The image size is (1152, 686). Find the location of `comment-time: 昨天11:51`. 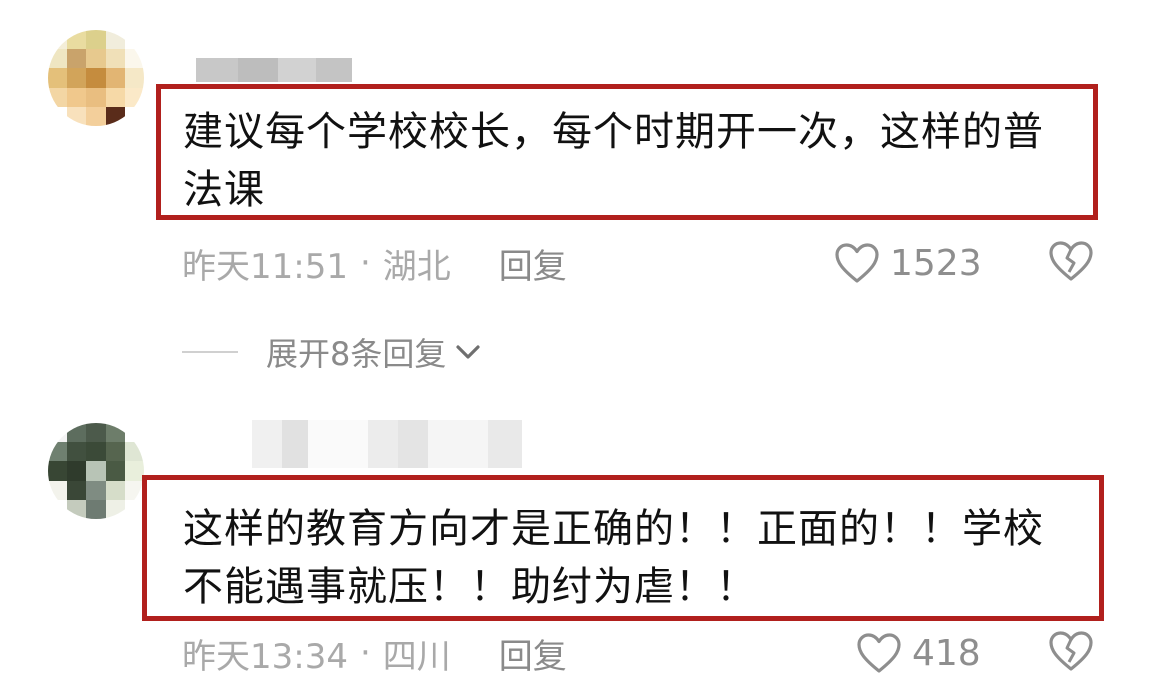

comment-time: 昨天11:51 is located at coordinates (265, 266).